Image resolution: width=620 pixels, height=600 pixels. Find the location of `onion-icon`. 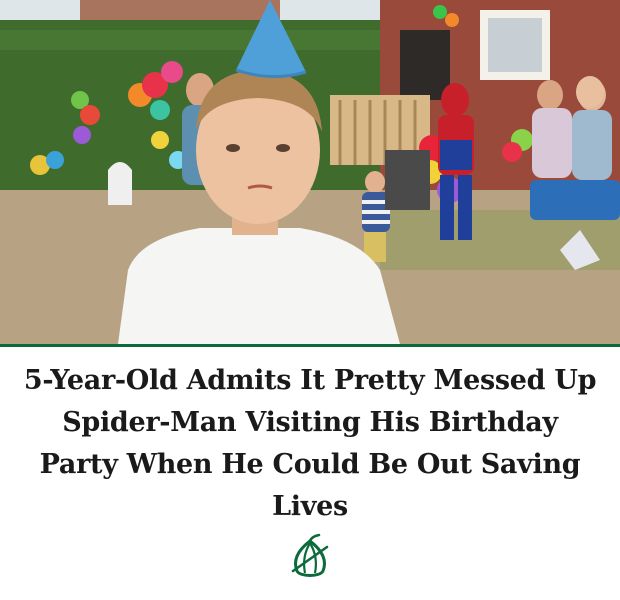

onion-icon is located at coordinates (310, 557).